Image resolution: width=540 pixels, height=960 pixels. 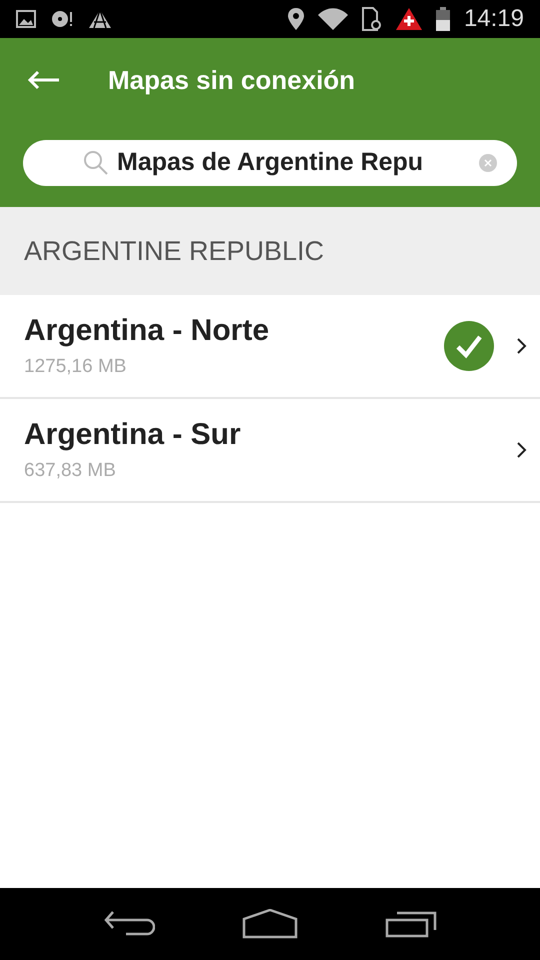 What do you see at coordinates (96, 163) in the screenshot?
I see `search-icon` at bounding box center [96, 163].